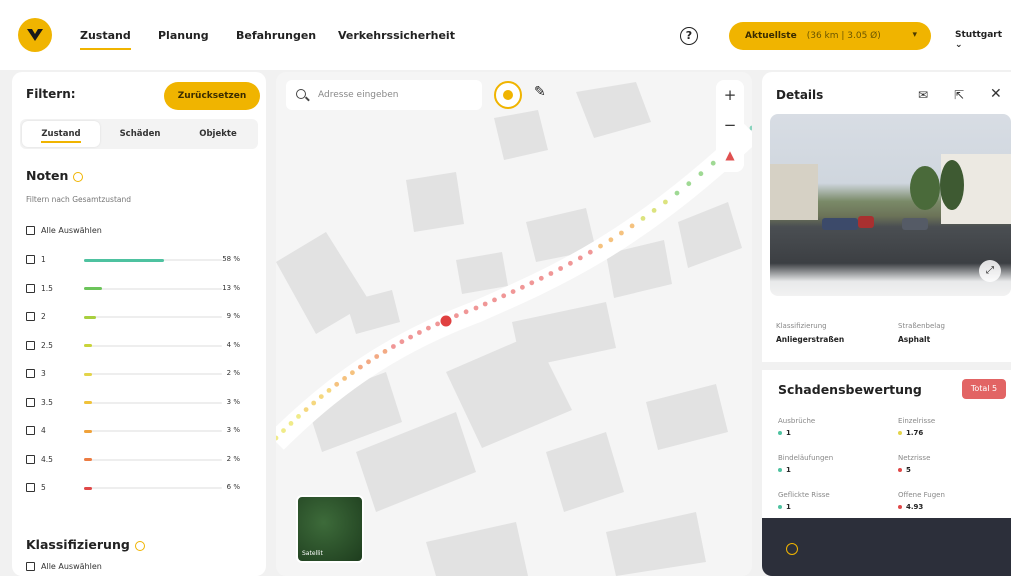  What do you see at coordinates (140, 134) in the screenshot?
I see `tab-schaeden: Schäden` at bounding box center [140, 134].